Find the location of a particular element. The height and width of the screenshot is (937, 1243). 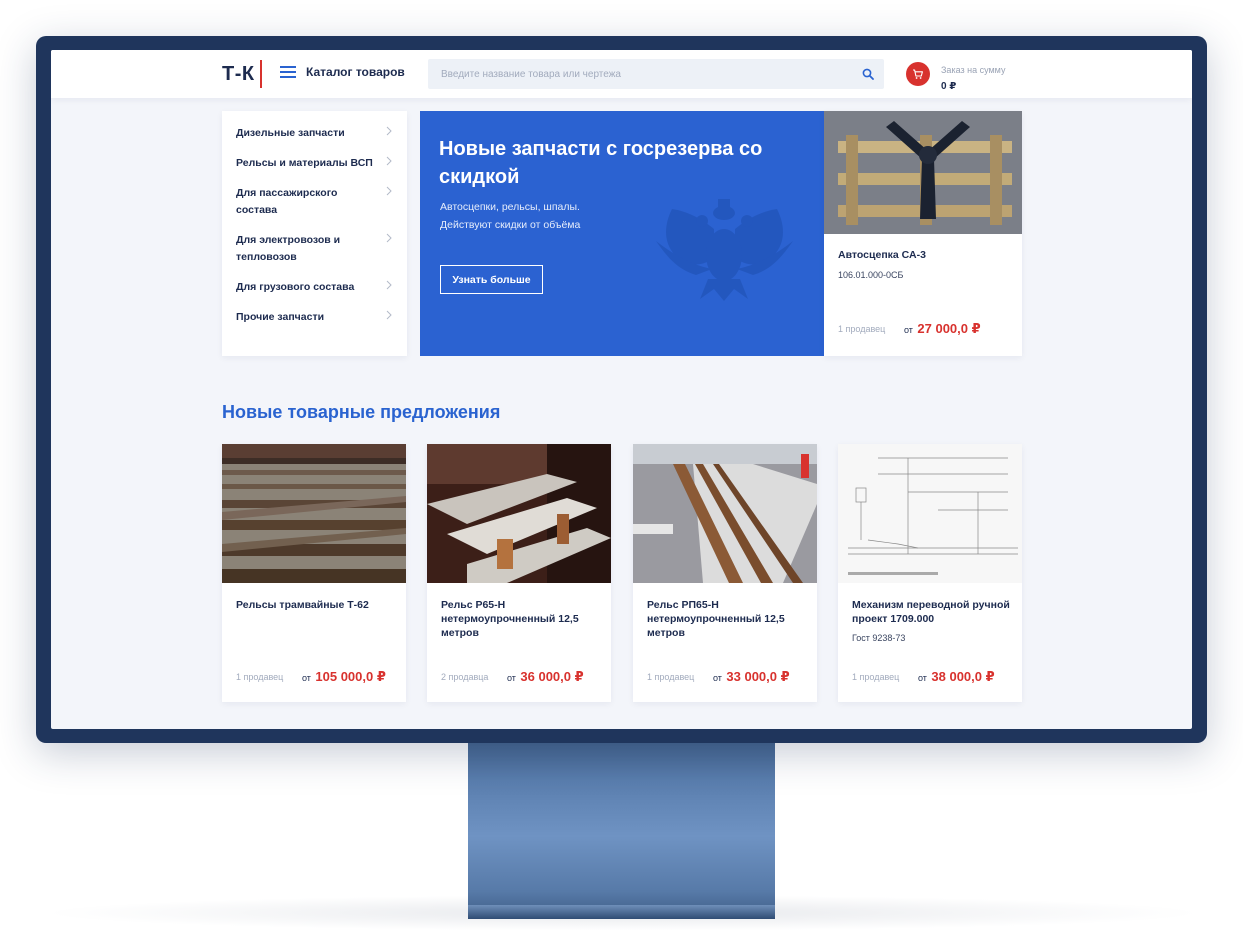

sidebar-item-locomotives: Для электровозов и тепловозов is located at coordinates (314, 249).